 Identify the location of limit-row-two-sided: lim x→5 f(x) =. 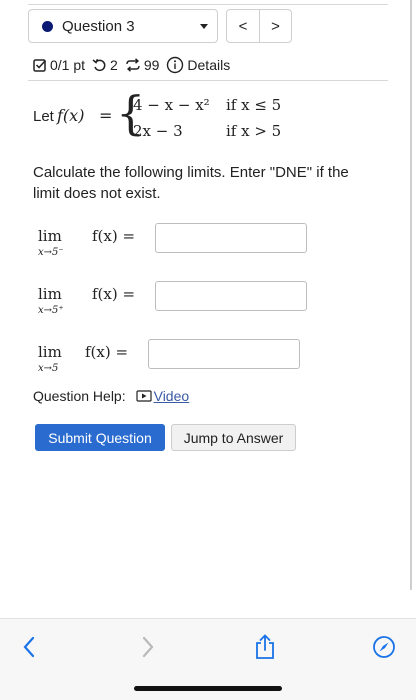
(178, 356).